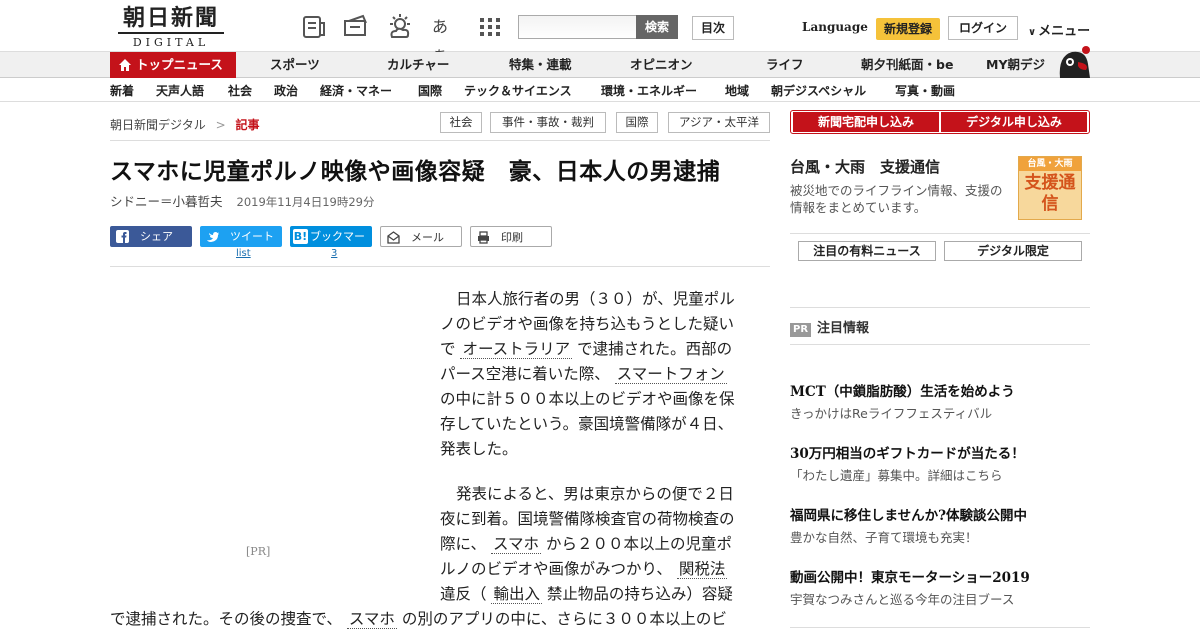  I want to click on mail-share-button: メール, so click(421, 236).